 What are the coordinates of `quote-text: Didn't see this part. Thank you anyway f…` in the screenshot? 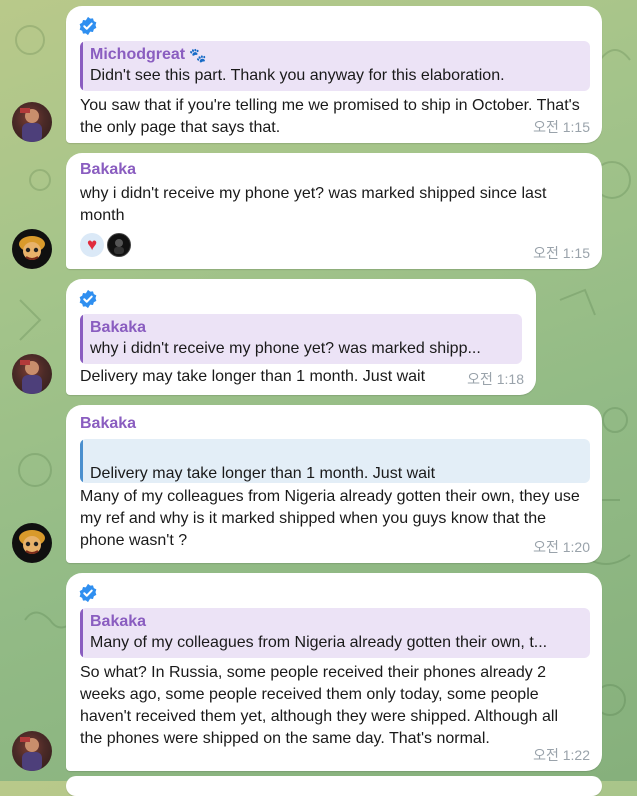 It's located at (297, 75).